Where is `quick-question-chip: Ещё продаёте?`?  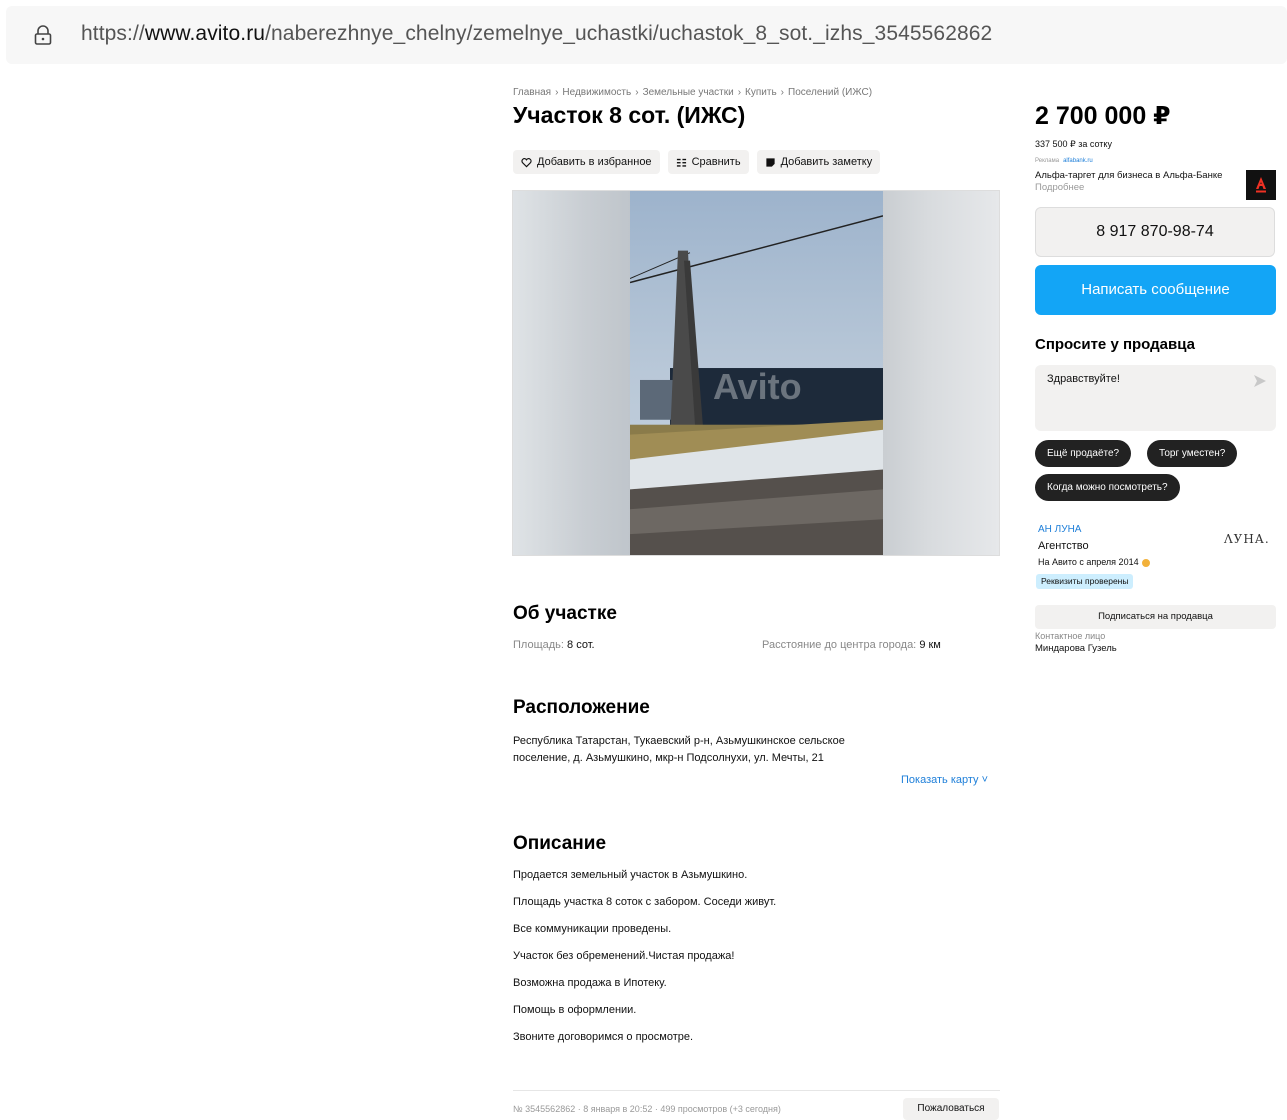
quick-question-chip: Ещё продаёте? is located at coordinates (1083, 453).